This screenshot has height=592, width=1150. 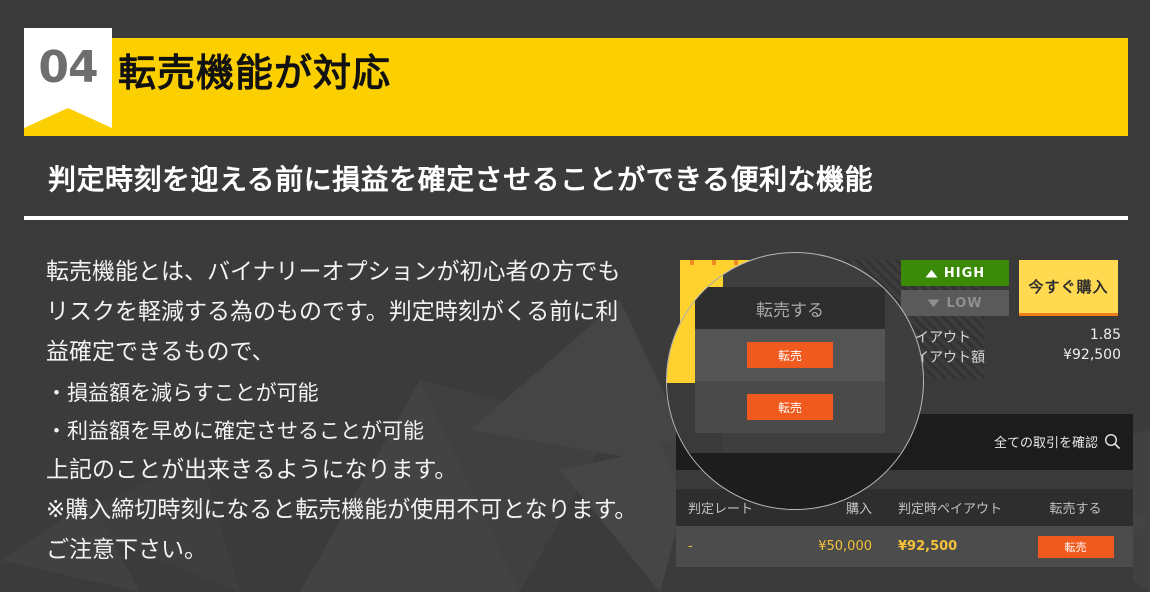 What do you see at coordinates (160, 352) in the screenshot?
I see `body-paragraph-3: 益確定できるもので、` at bounding box center [160, 352].